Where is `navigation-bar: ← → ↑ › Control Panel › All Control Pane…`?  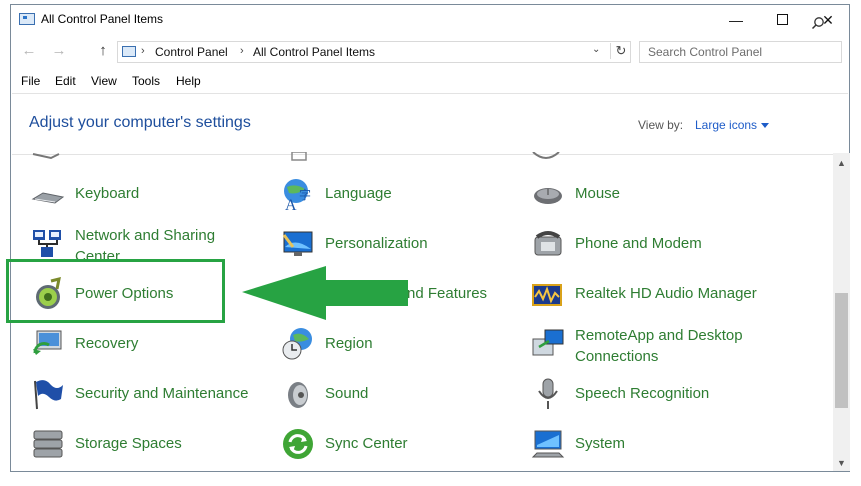
navigation-bar: ← → ↑ › Control Panel › All Control Pane… is located at coordinates (430, 51).